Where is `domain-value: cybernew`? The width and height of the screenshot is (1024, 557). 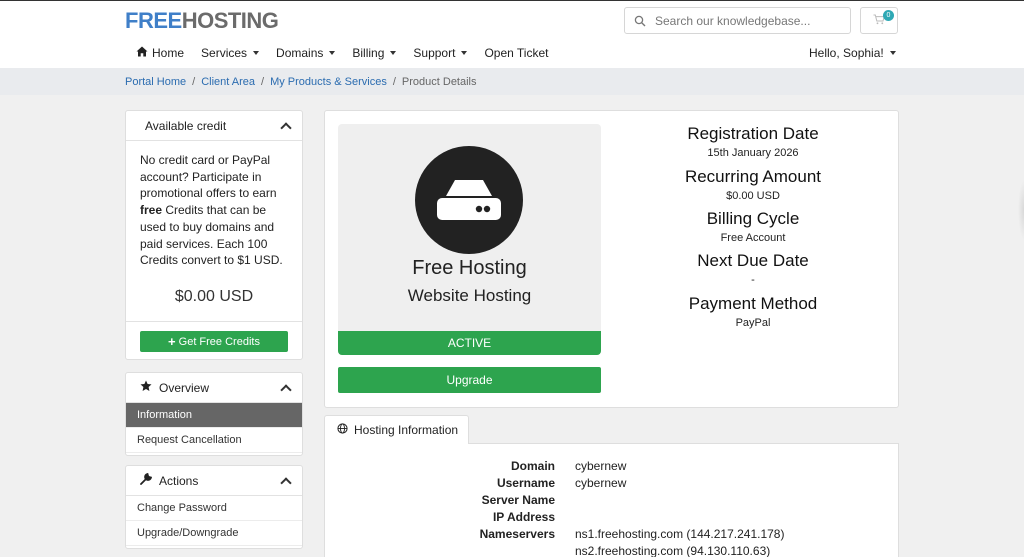
domain-value: cybernew is located at coordinates (601, 466).